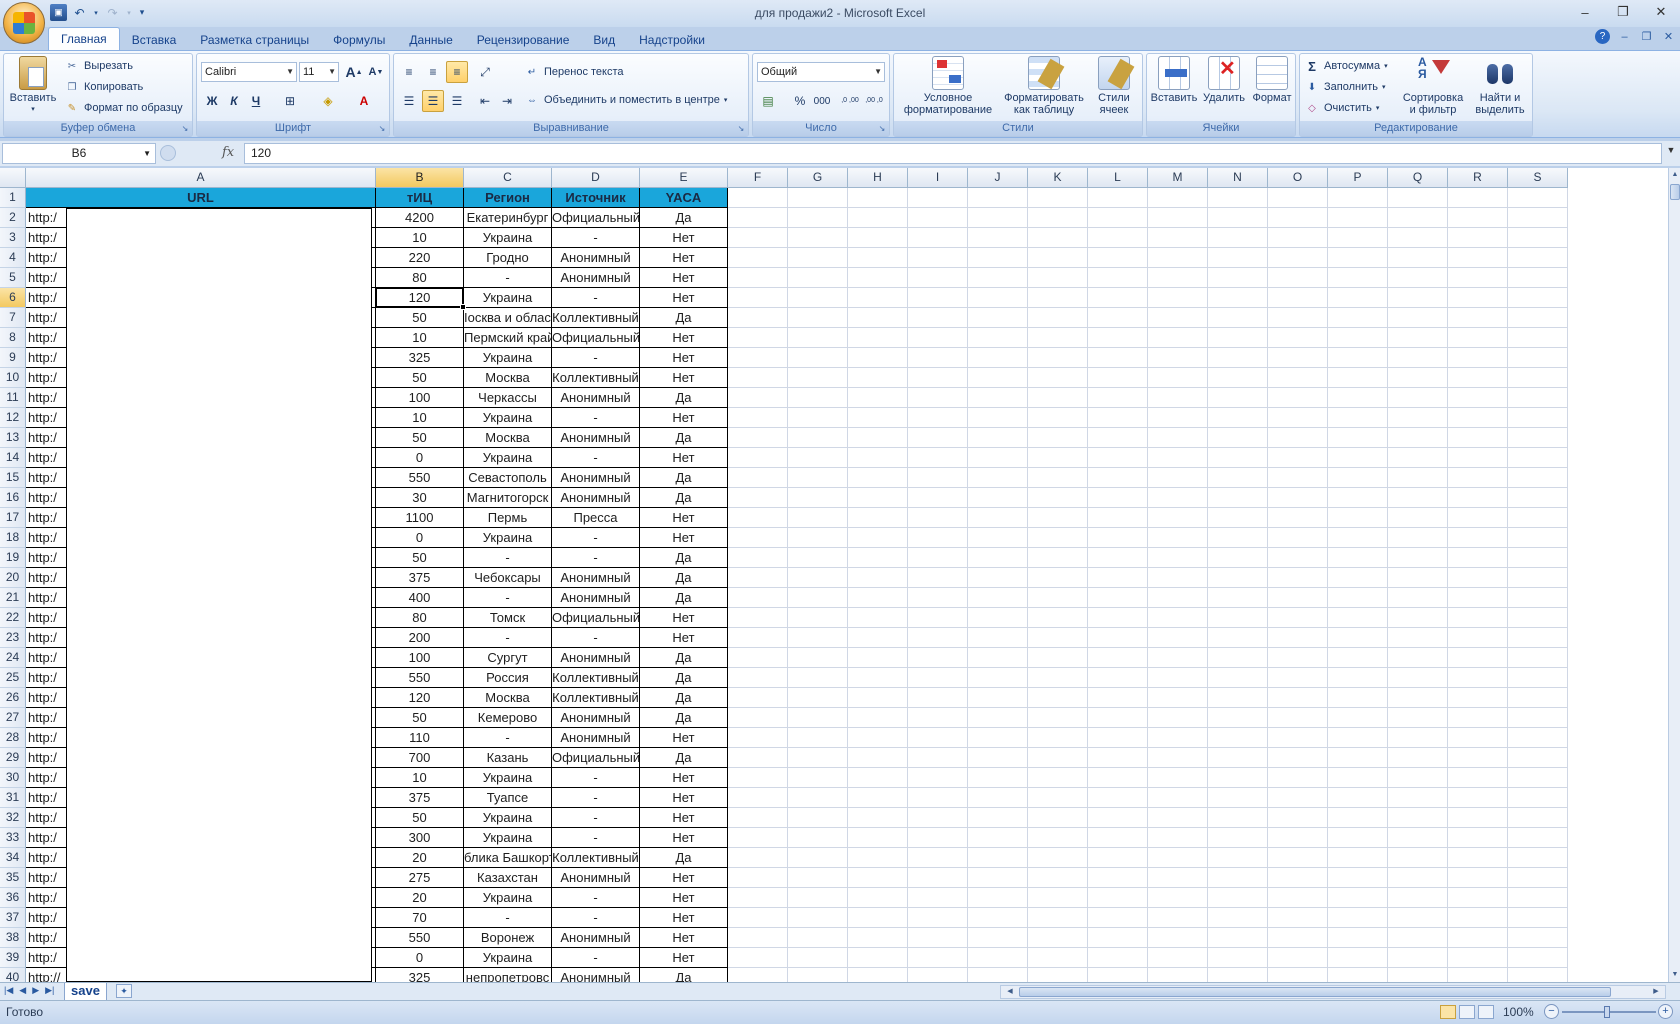 The image size is (1680, 1024). Describe the element at coordinates (508, 178) in the screenshot. I see `column-header-c: C` at that location.